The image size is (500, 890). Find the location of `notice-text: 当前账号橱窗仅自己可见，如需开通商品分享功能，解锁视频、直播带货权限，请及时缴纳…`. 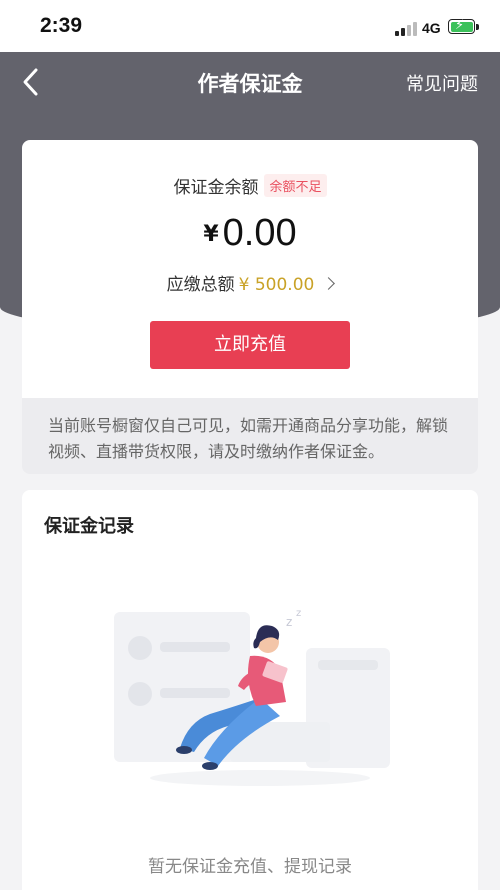

notice-text: 当前账号橱窗仅自己可见，如需开通商品分享功能，解锁视频、直播带货权限，请及时缴纳… is located at coordinates (250, 436).